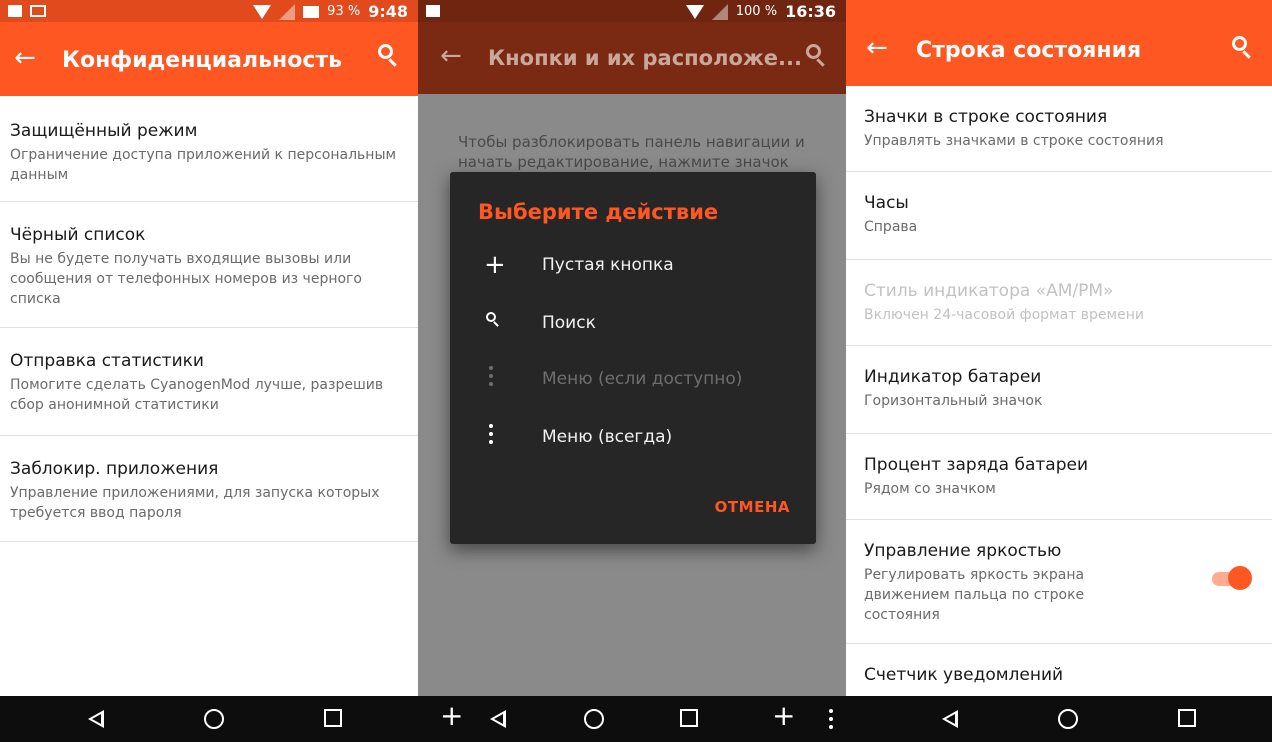 The image size is (1272, 742). I want to click on option-label: Меню (если доступно), so click(642, 379).